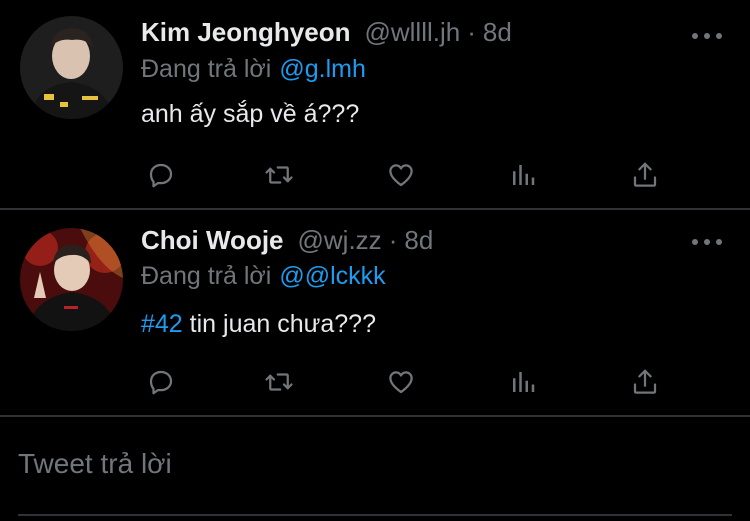 The image size is (750, 521). What do you see at coordinates (340, 240) in the screenshot?
I see `user-handle: @wj.zz` at bounding box center [340, 240].